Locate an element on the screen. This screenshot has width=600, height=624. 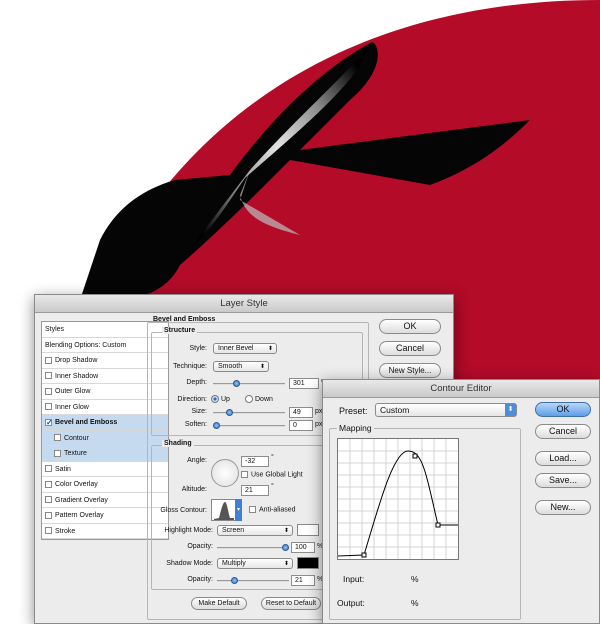
direction-down-option: Down is located at coordinates (259, 399).